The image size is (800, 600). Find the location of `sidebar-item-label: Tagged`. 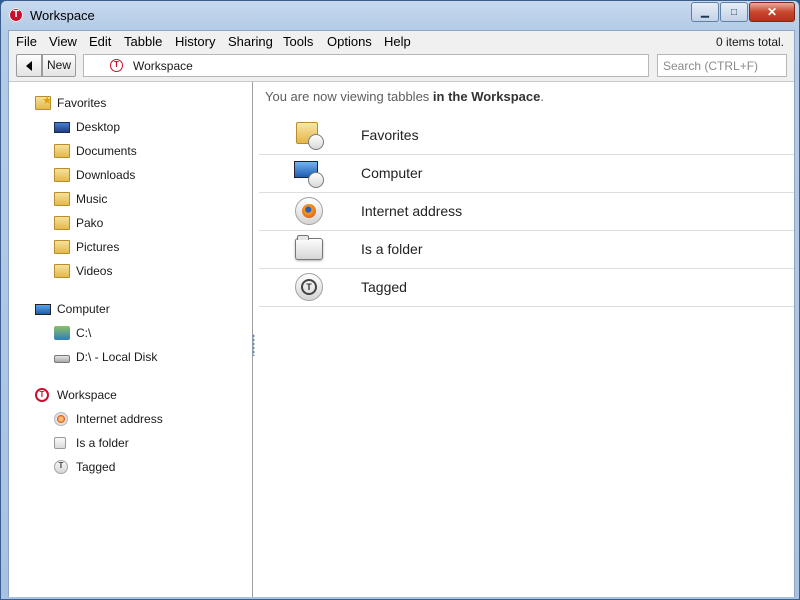

sidebar-item-label: Tagged is located at coordinates (96, 467).